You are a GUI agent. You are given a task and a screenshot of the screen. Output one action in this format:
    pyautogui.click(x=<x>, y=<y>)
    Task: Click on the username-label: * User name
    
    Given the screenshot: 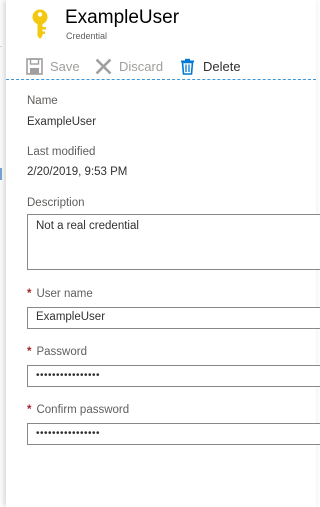 What is the action you would take?
    pyautogui.click(x=60, y=294)
    